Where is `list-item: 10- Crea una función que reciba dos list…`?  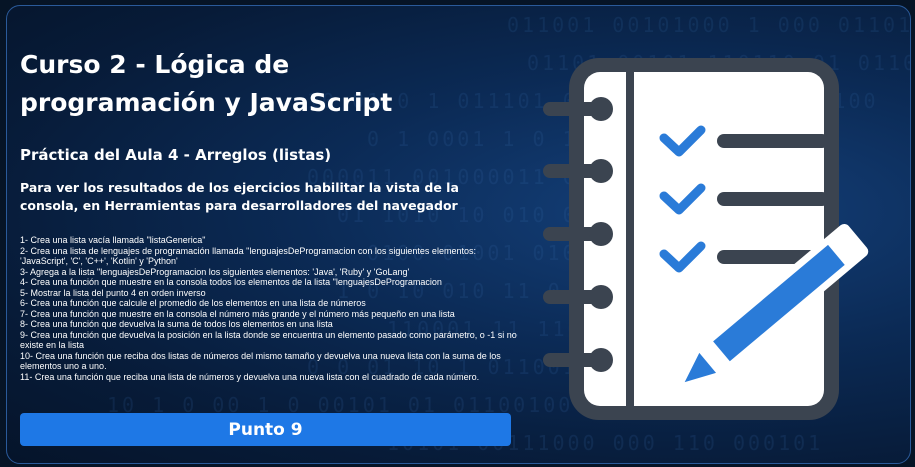
list-item: 10- Crea una función que reciba dos list… is located at coordinates (260, 361).